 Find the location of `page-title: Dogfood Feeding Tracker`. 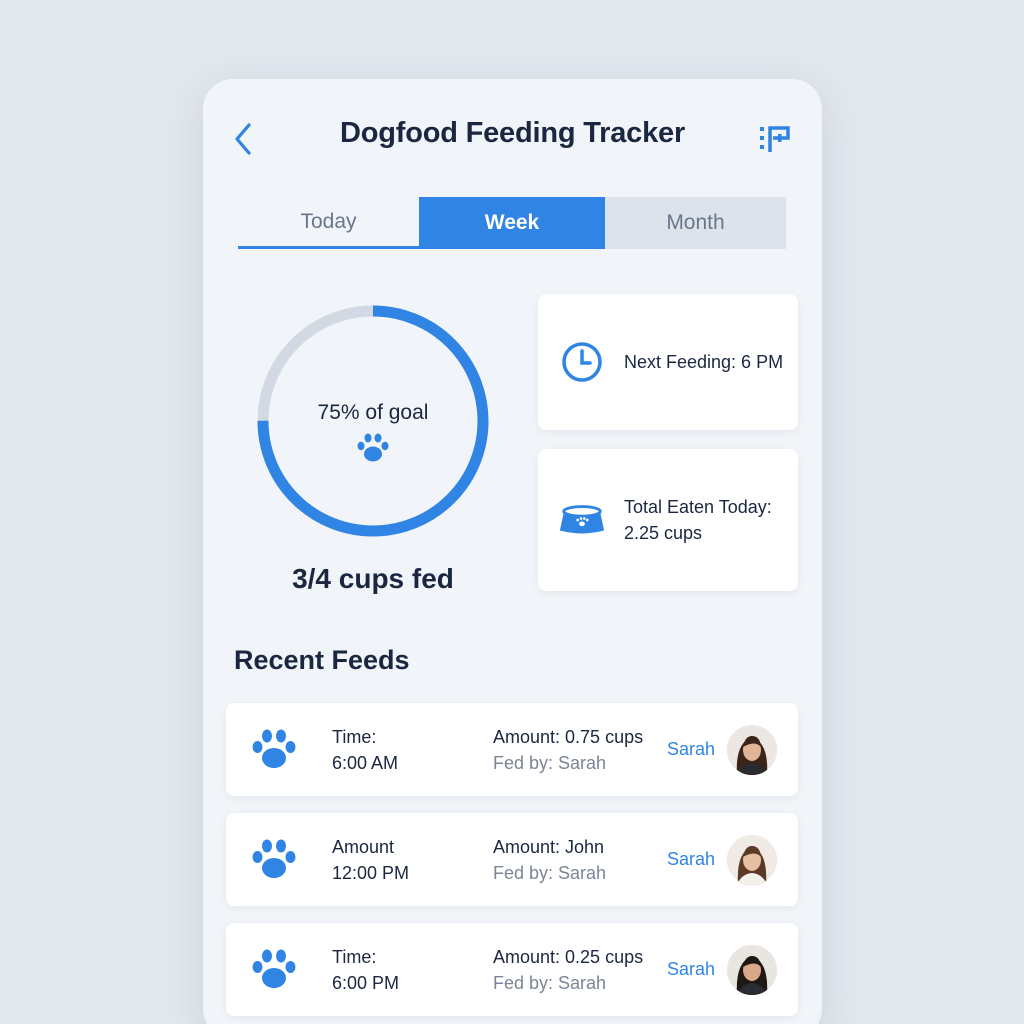

page-title: Dogfood Feeding Tracker is located at coordinates (512, 133).